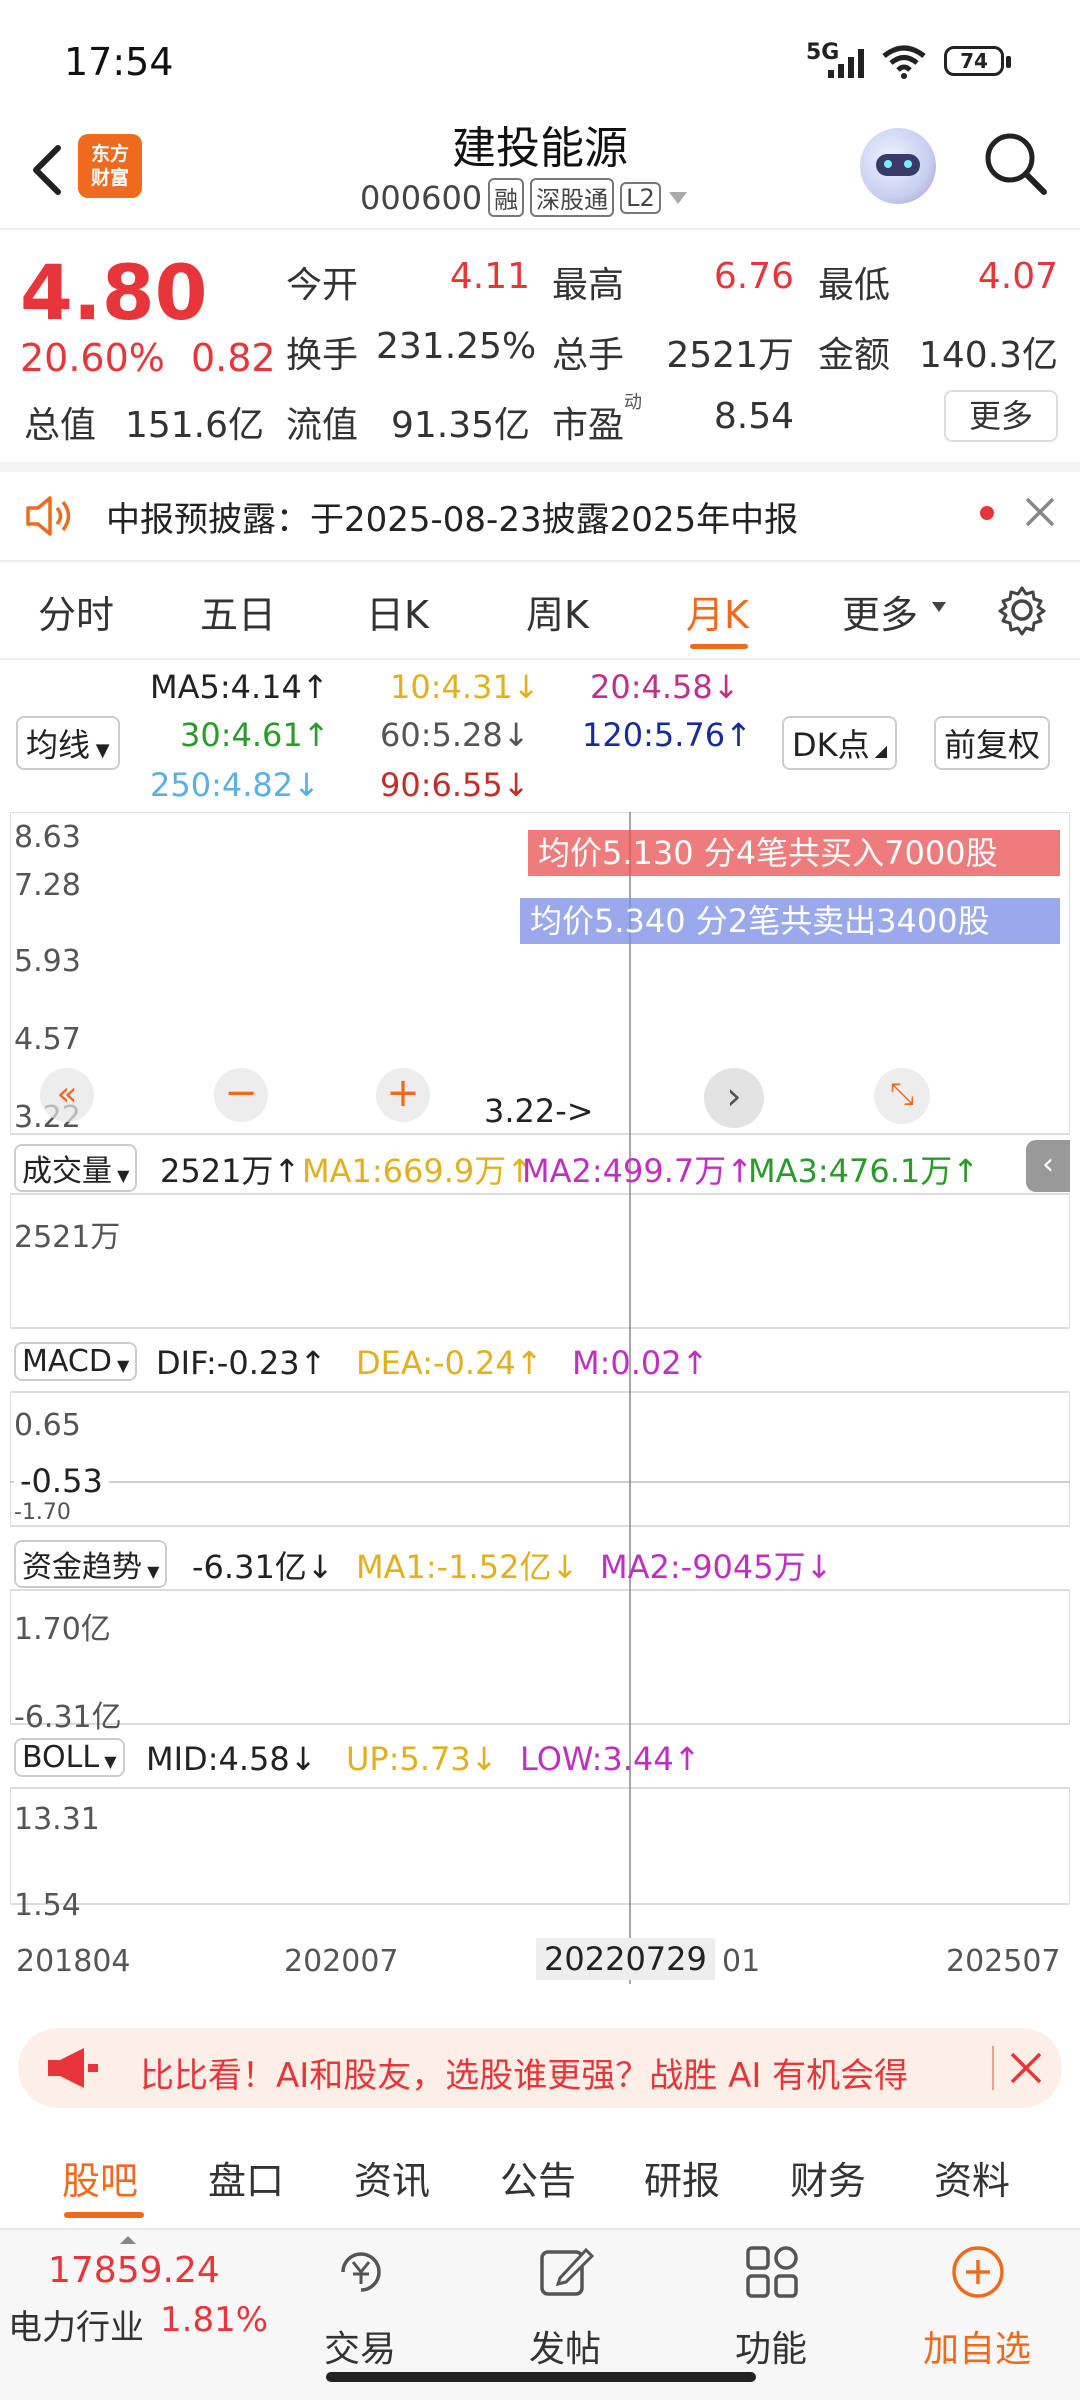 This screenshot has width=1080, height=2400. What do you see at coordinates (76, 611) in the screenshot?
I see `tab-fenshi: 分时` at bounding box center [76, 611].